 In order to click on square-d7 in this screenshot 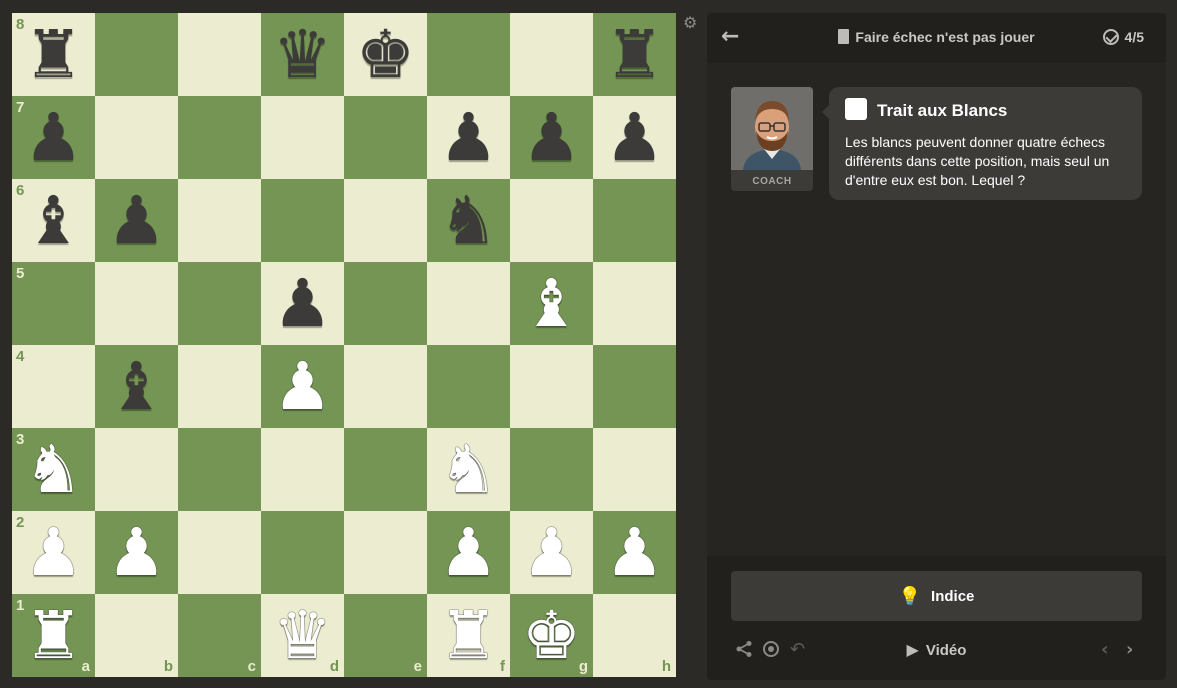, I will do `click(302, 137)`.